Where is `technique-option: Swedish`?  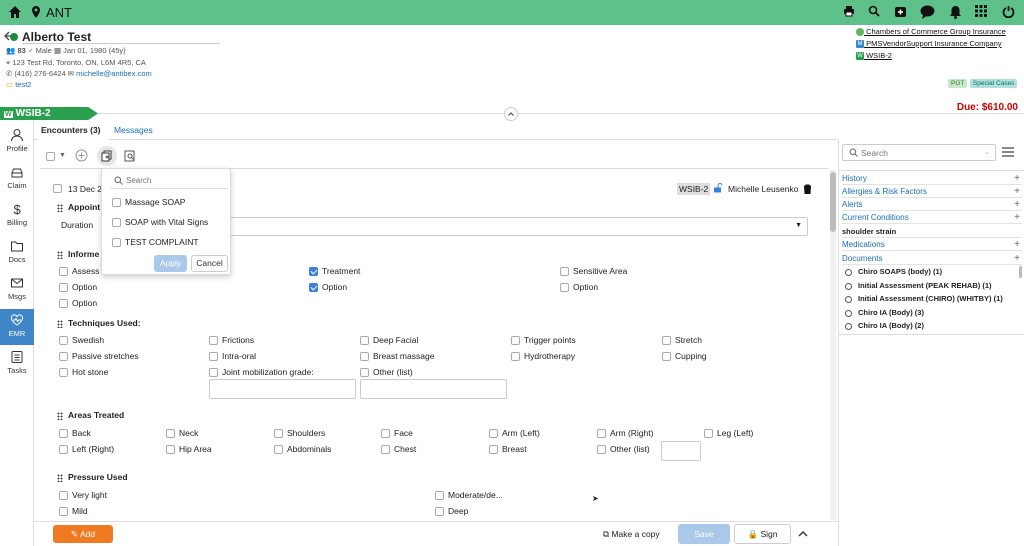
technique-option: Swedish is located at coordinates (81, 340).